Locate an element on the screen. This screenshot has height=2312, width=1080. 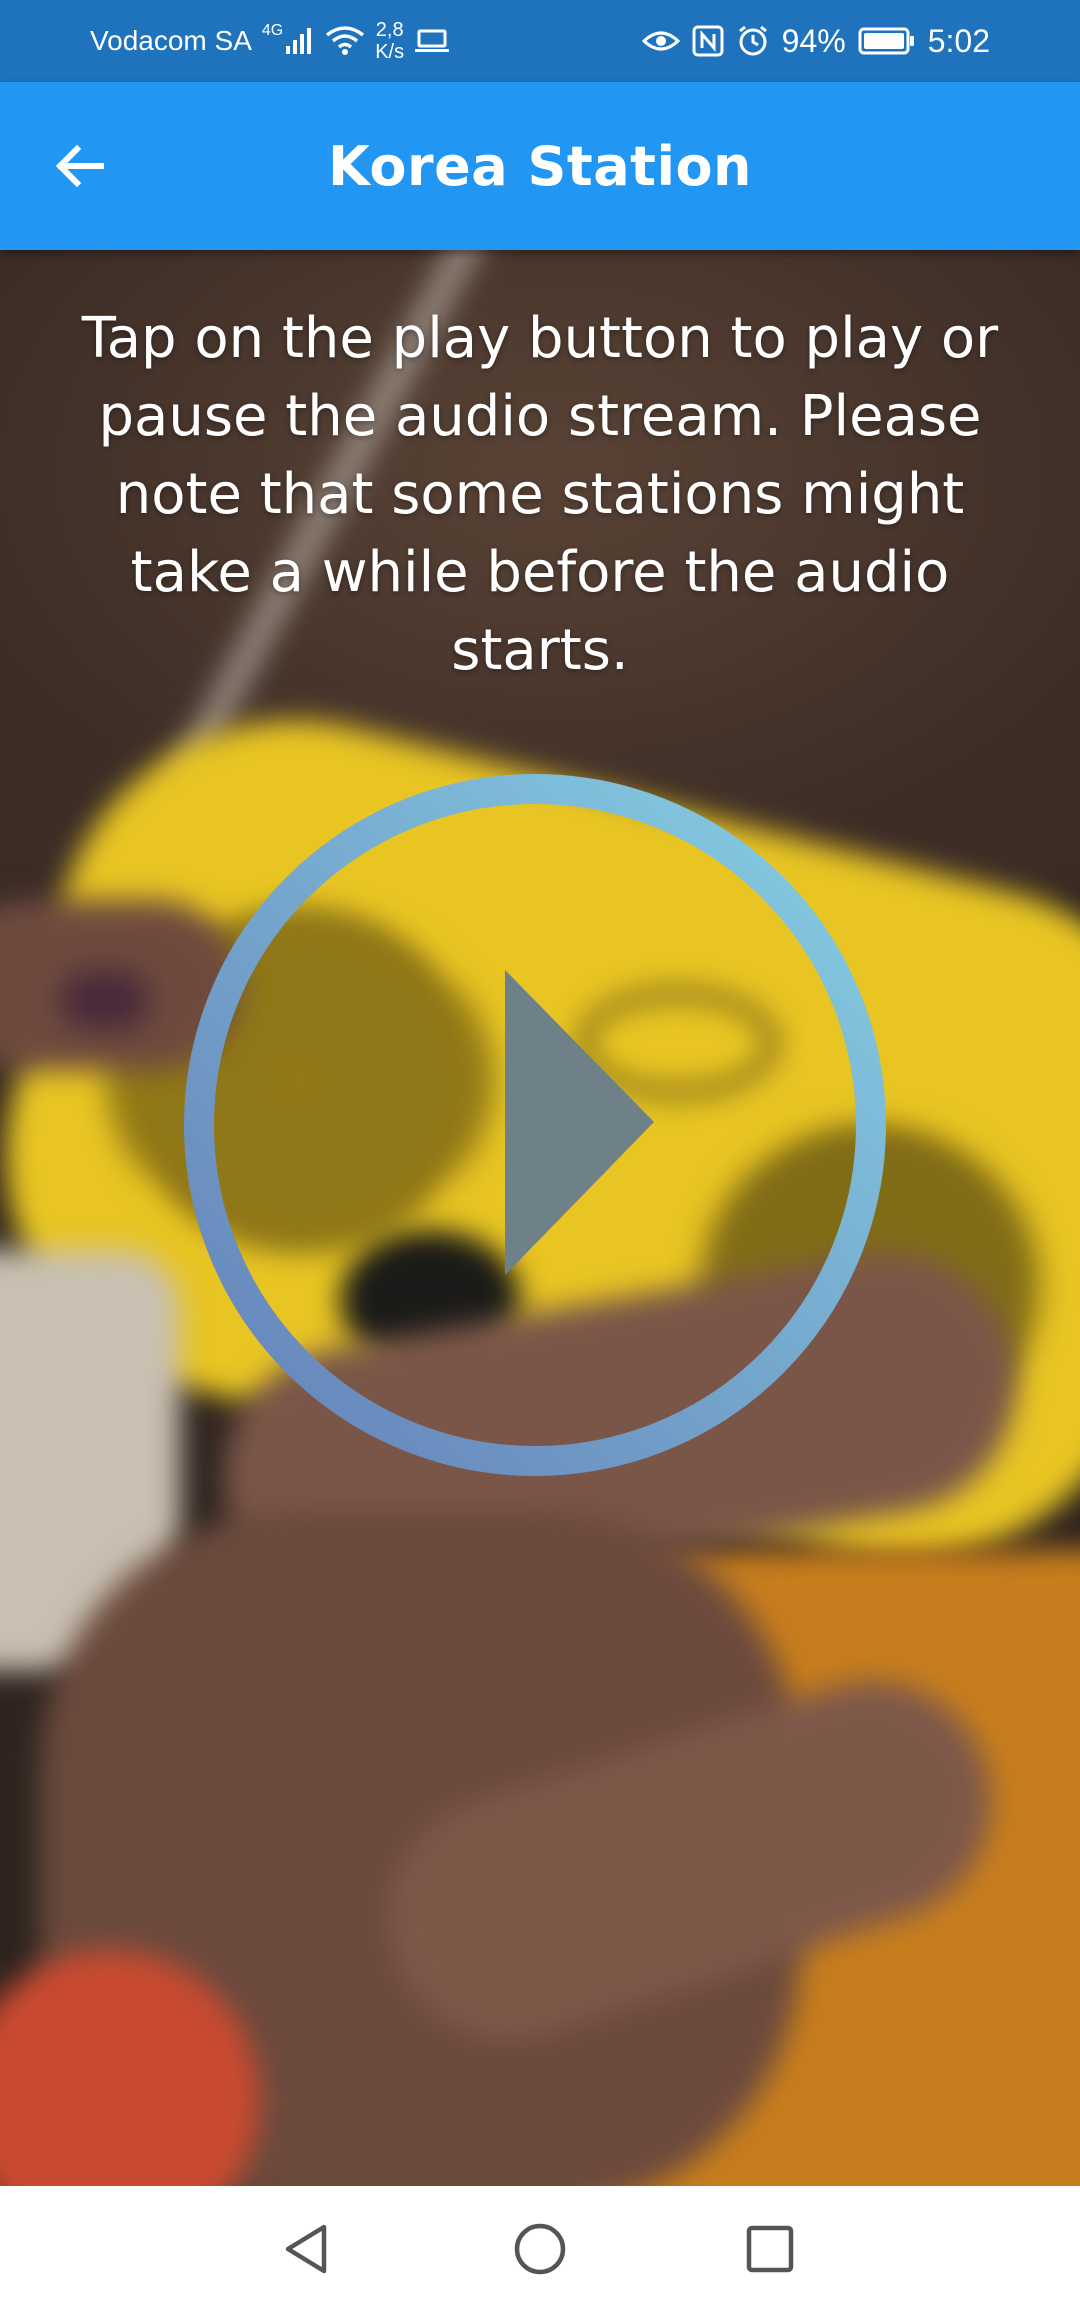
network-type: 4G is located at coordinates (272, 30).